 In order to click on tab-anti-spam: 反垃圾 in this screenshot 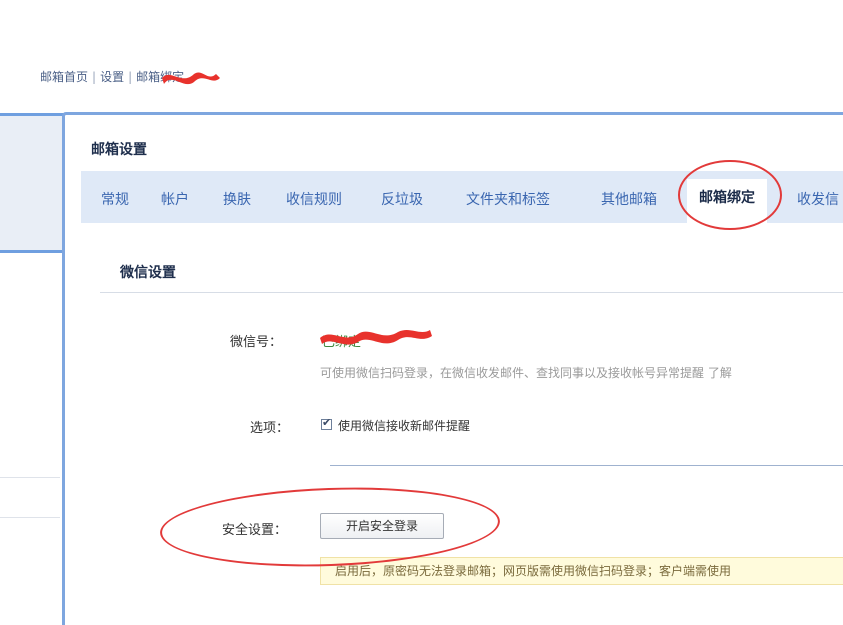, I will do `click(402, 199)`.